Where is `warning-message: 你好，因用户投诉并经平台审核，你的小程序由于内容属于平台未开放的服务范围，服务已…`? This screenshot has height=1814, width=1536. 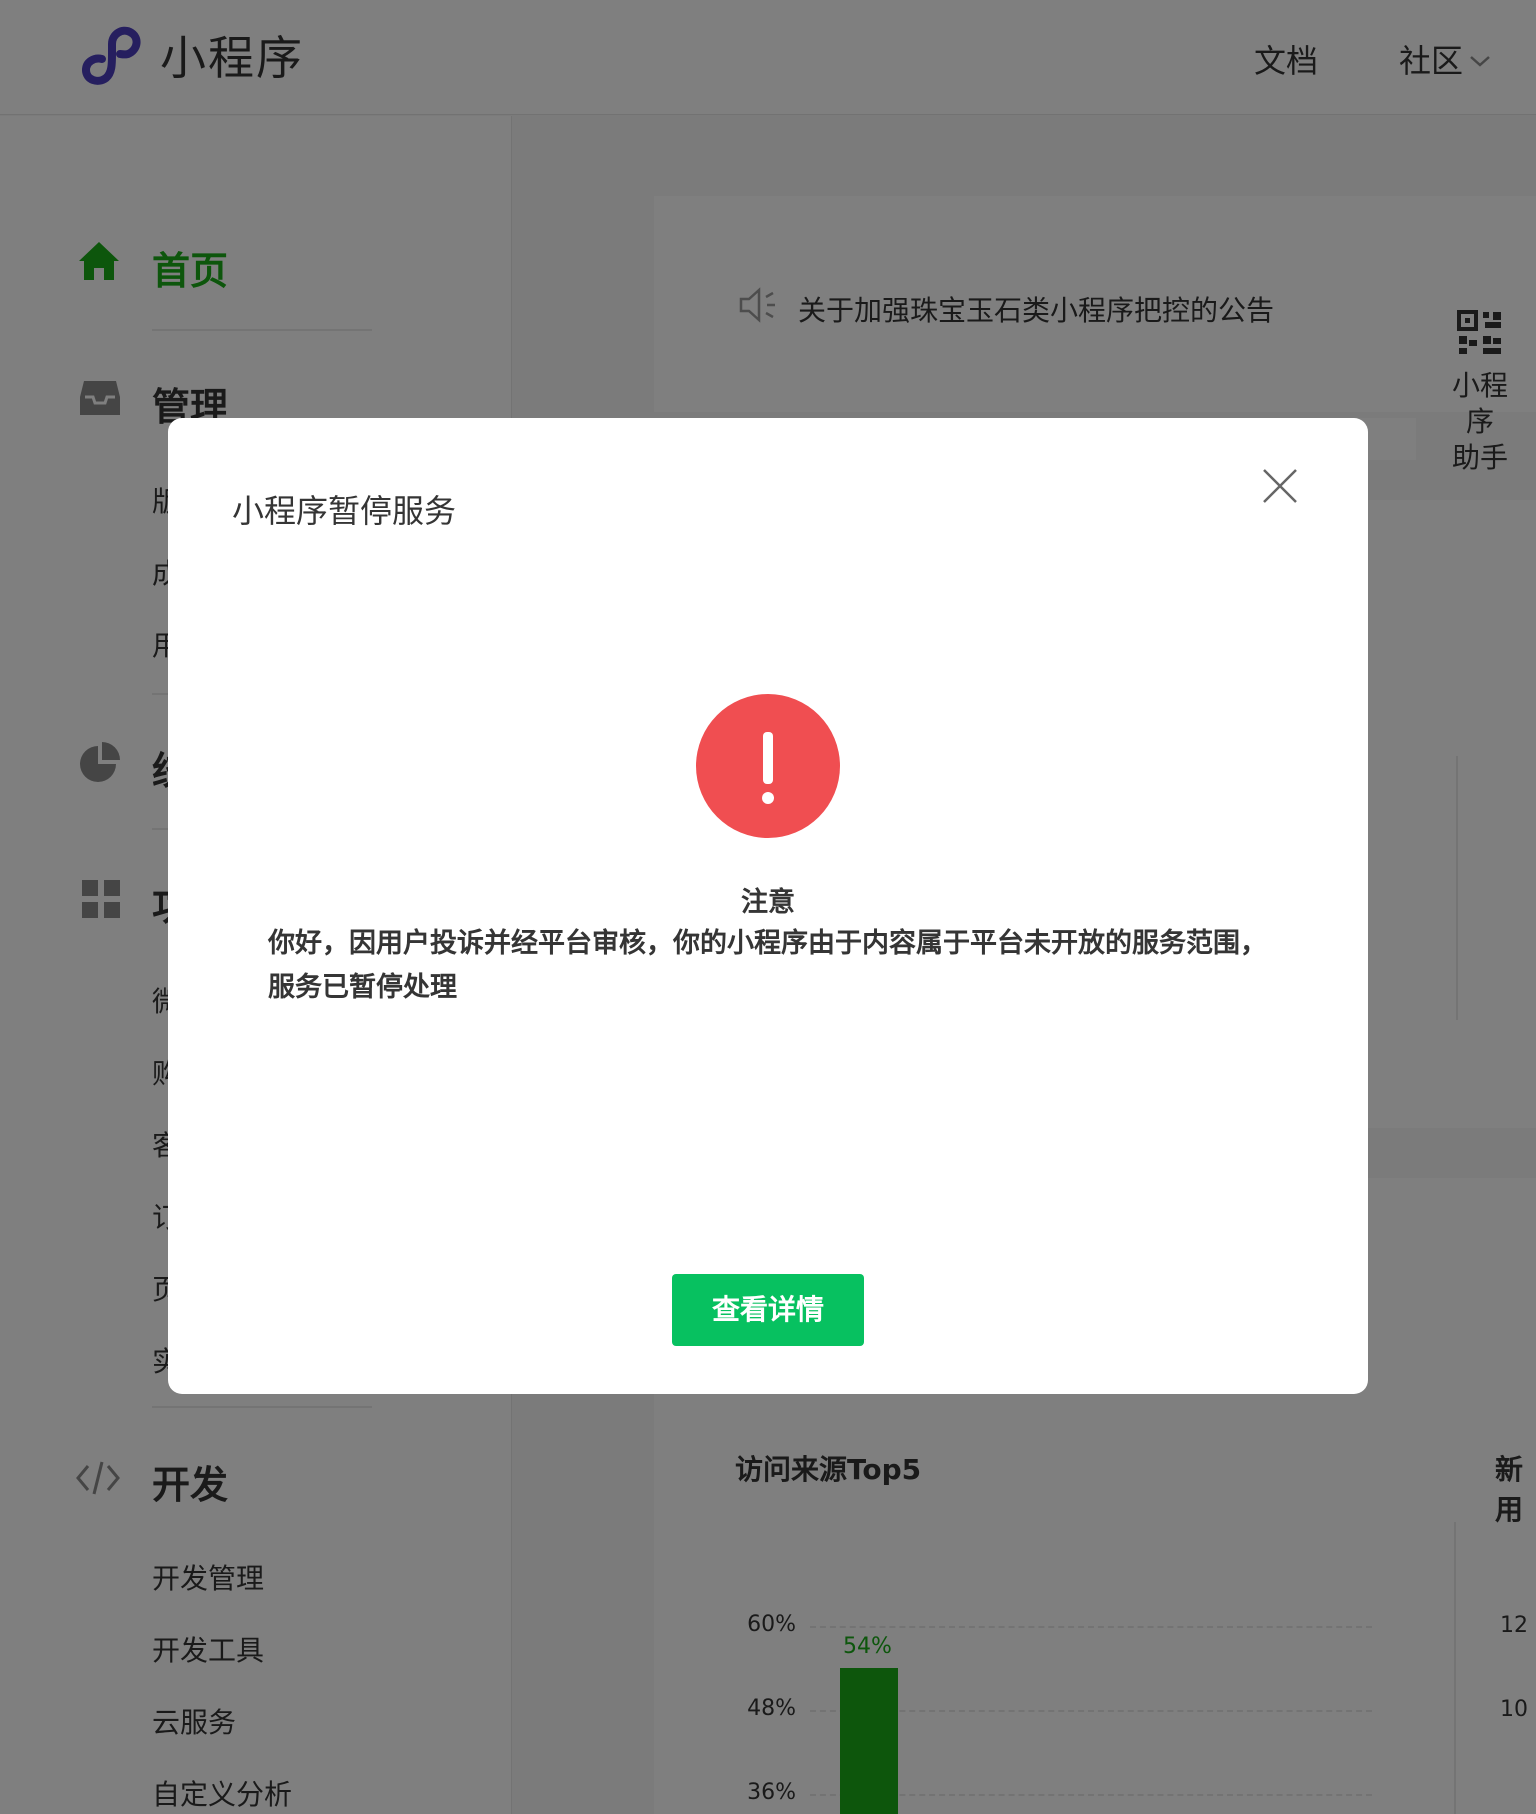 warning-message: 你好，因用户投诉并经平台审核，你的小程序由于内容属于平台未开放的服务范围，服务已… is located at coordinates (767, 965).